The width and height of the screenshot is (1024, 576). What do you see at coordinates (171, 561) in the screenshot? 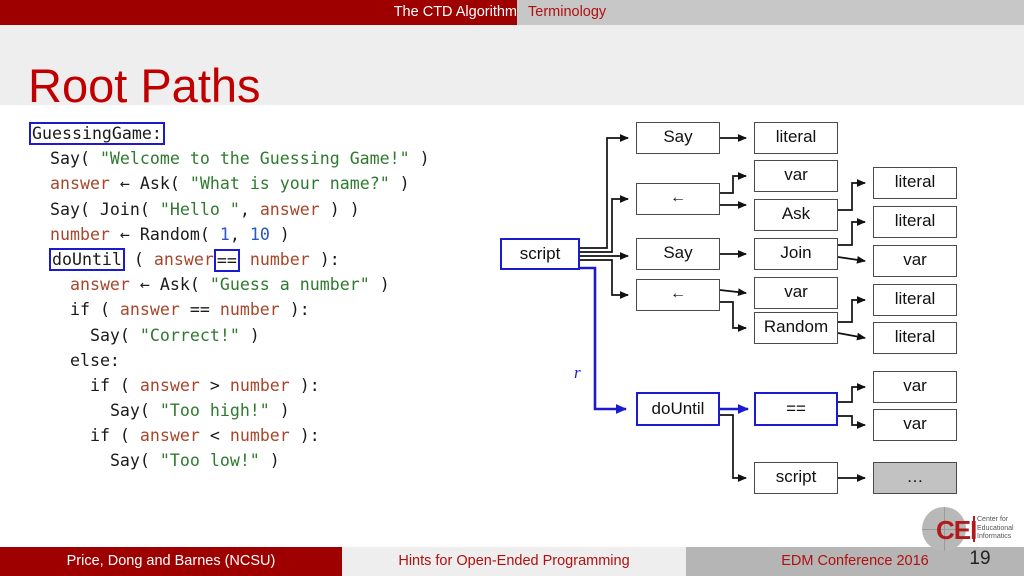
I see `footer-authors: Price, Dong and Barnes (NCSU)` at bounding box center [171, 561].